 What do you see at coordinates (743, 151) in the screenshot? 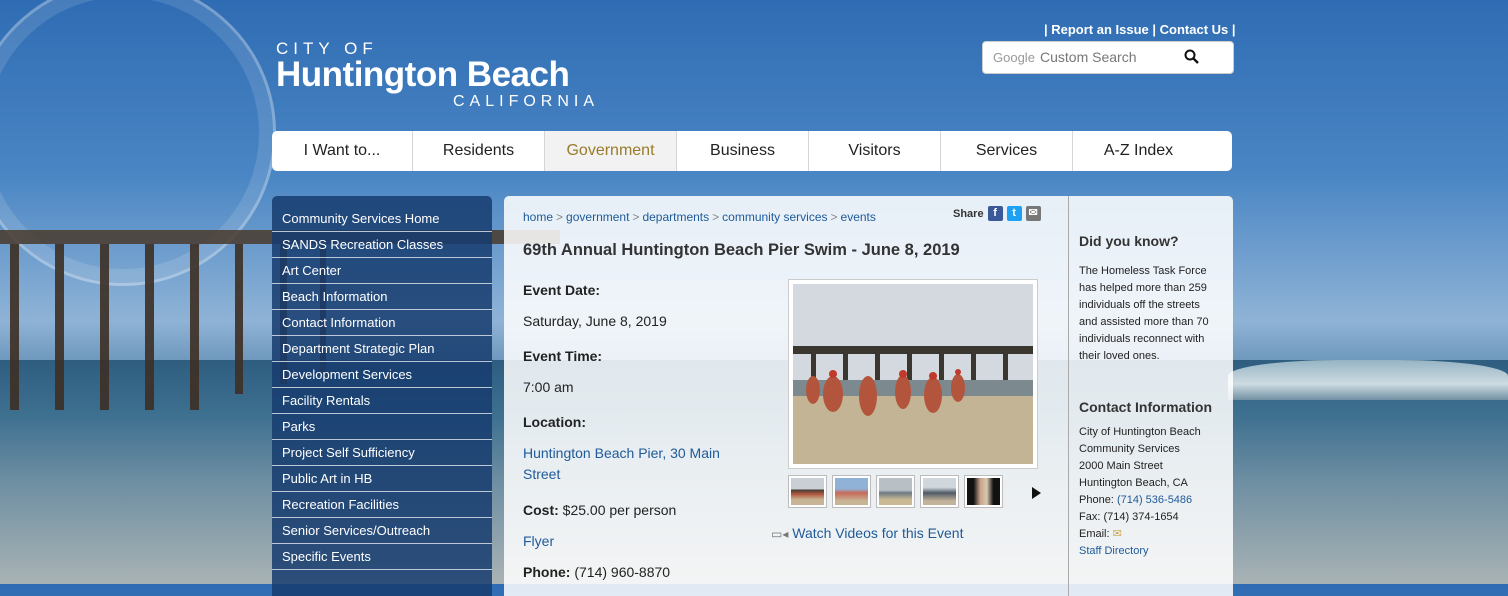
I see `nav-business: Business` at bounding box center [743, 151].